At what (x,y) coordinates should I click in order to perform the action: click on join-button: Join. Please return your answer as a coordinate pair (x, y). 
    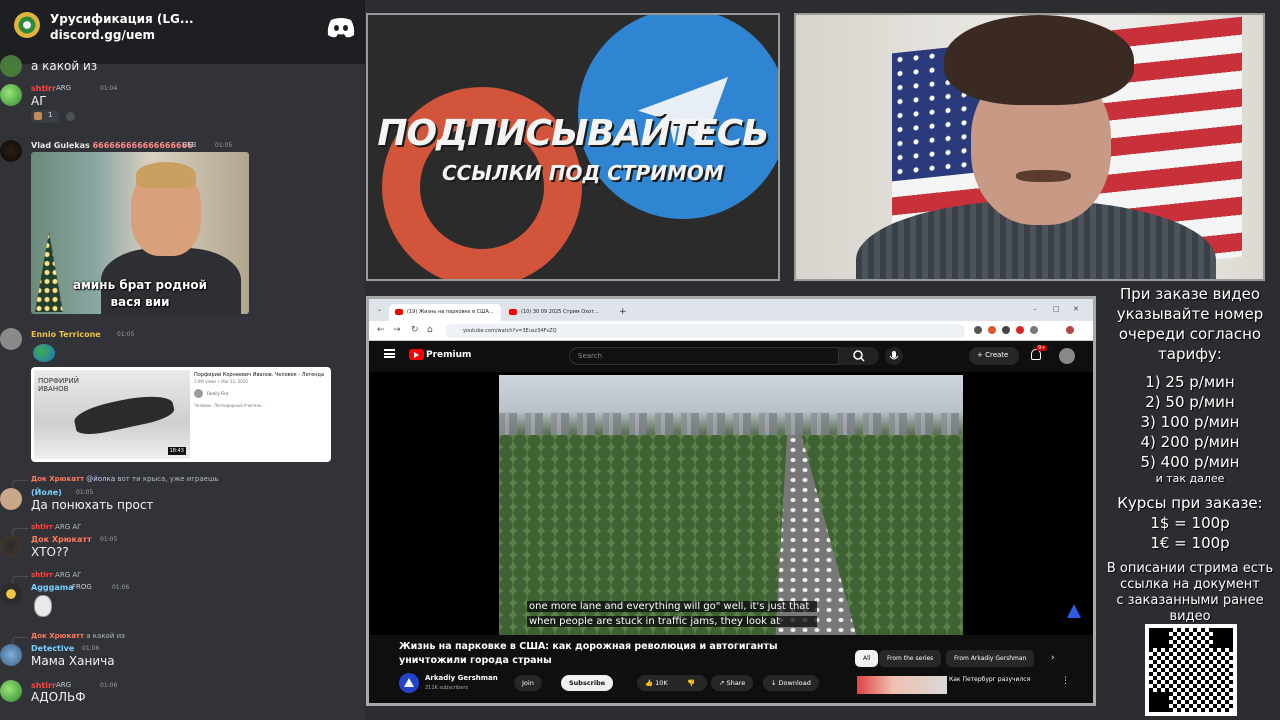
    Looking at the image, I should click on (528, 683).